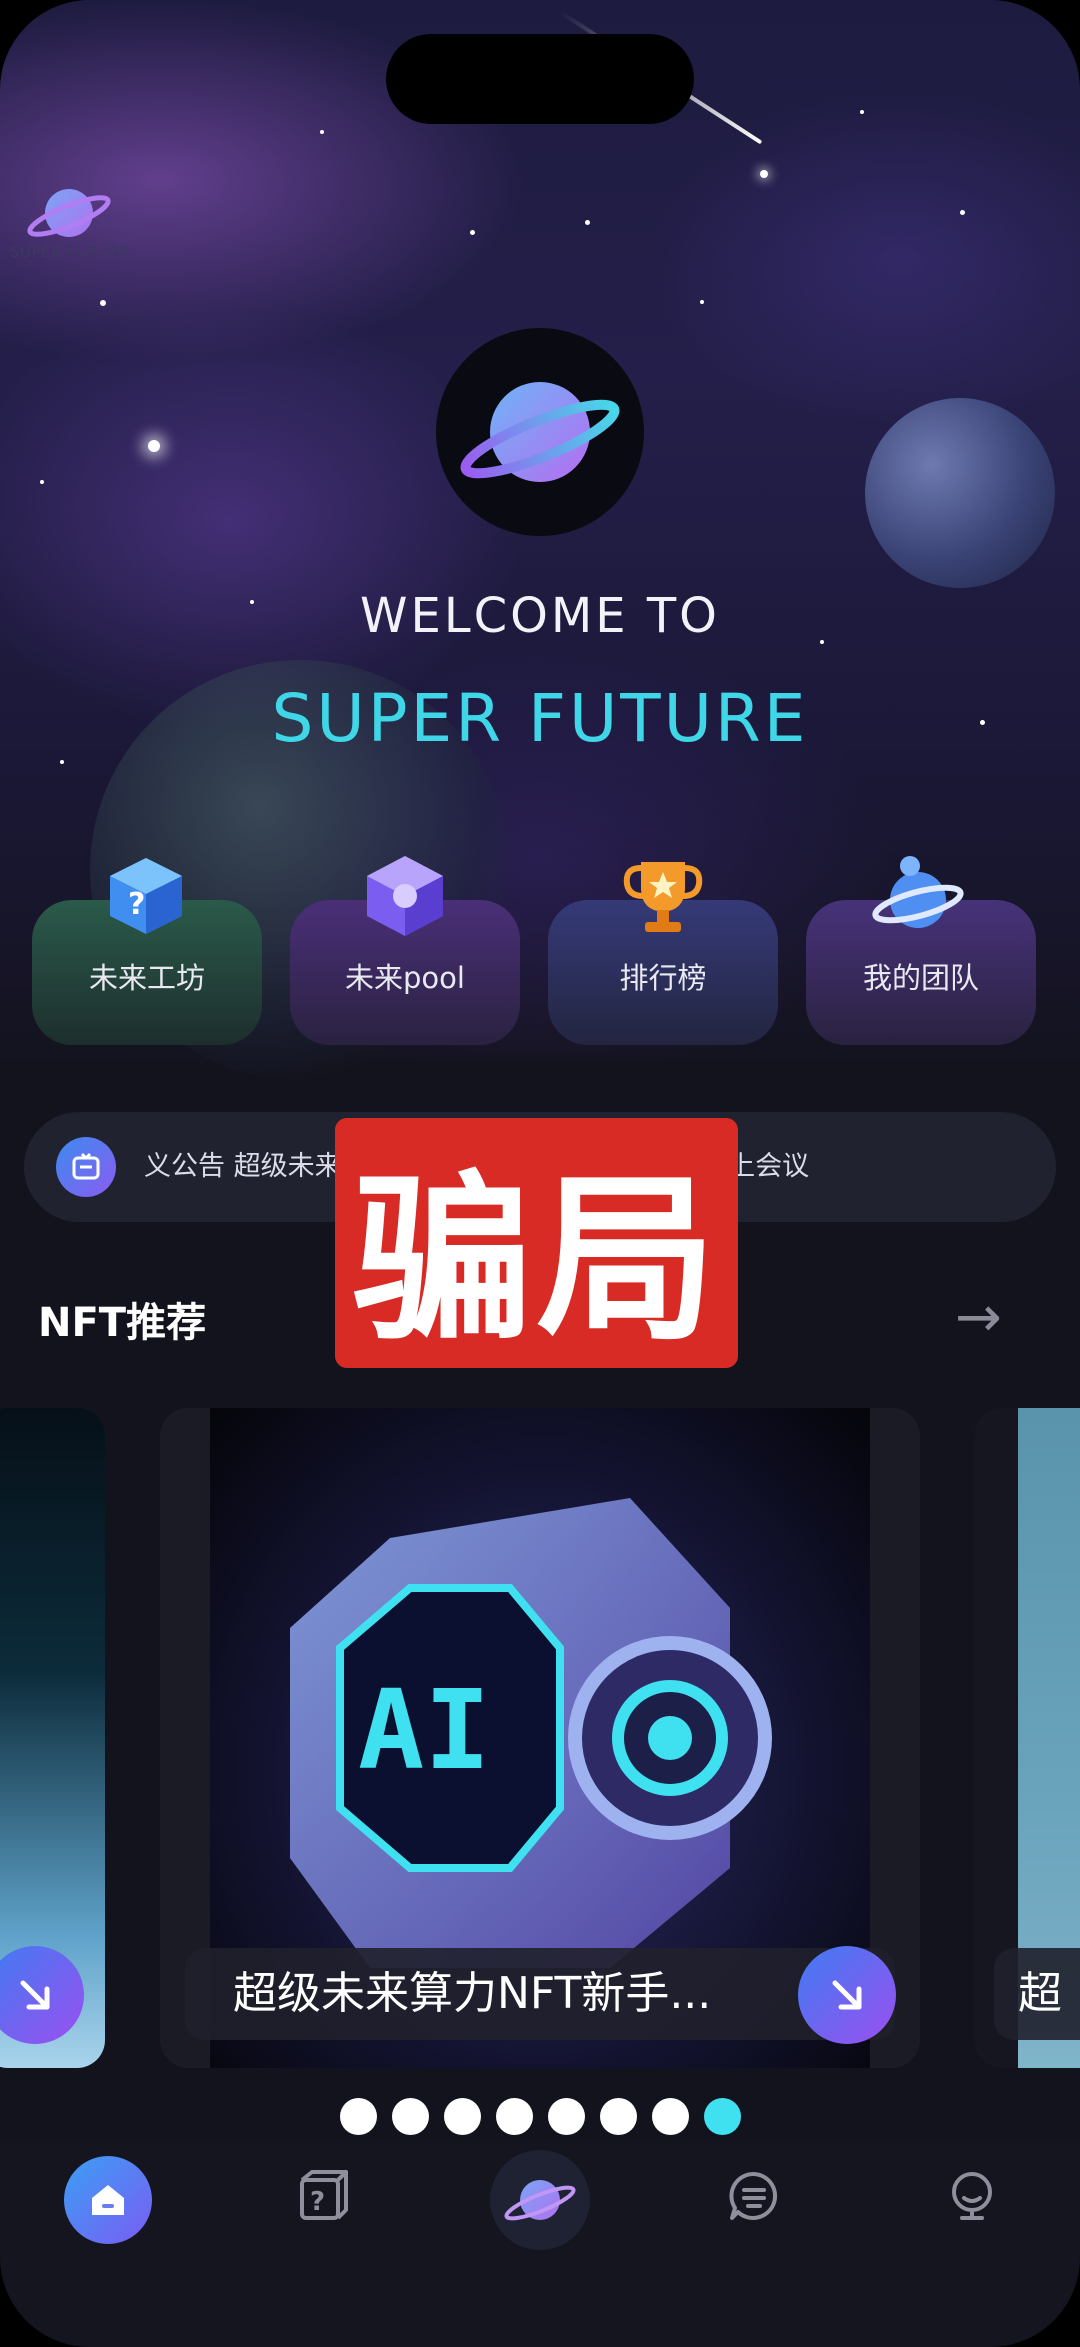 The width and height of the screenshot is (1080, 2347). Describe the element at coordinates (540, 2116) in the screenshot. I see `carousel-pagination` at that location.